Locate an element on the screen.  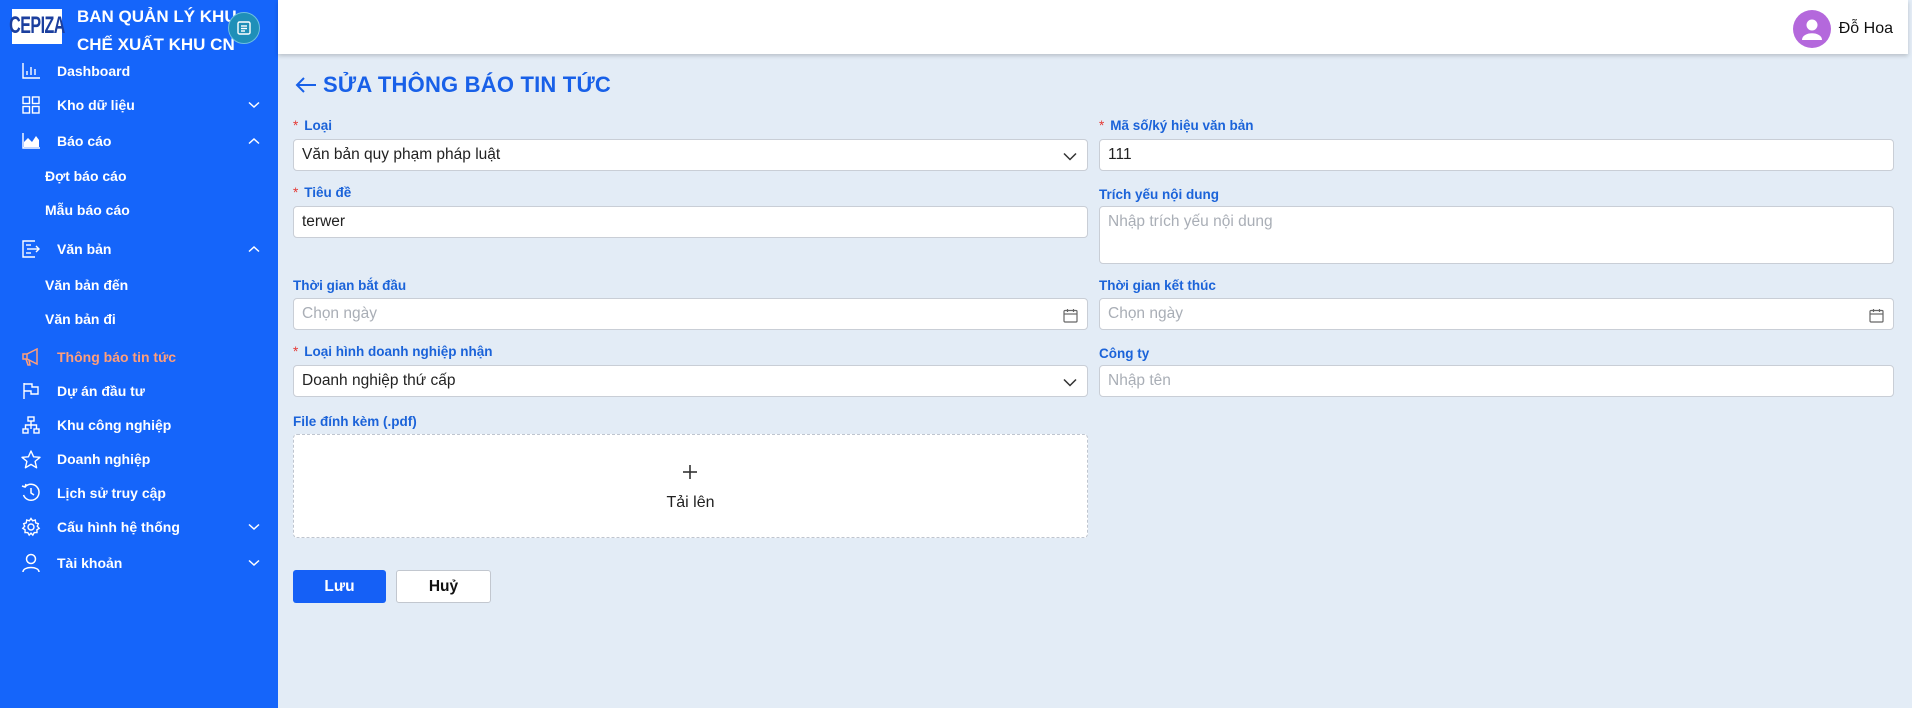
sidebar-item-van-ban-di: Văn bản đi is located at coordinates (139, 319).